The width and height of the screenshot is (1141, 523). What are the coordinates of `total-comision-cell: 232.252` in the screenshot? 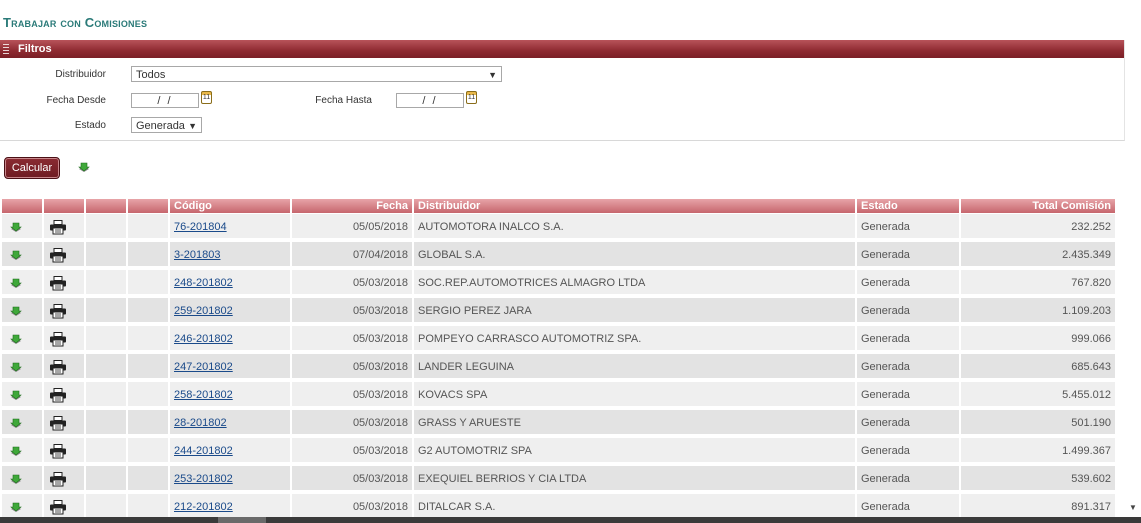 It's located at (1039, 227).